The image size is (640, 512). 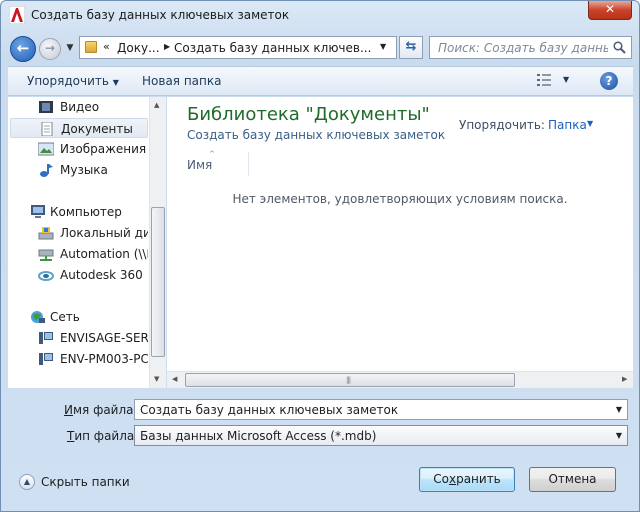 I want to click on nav-item-video: Видео, so click(x=79, y=107).